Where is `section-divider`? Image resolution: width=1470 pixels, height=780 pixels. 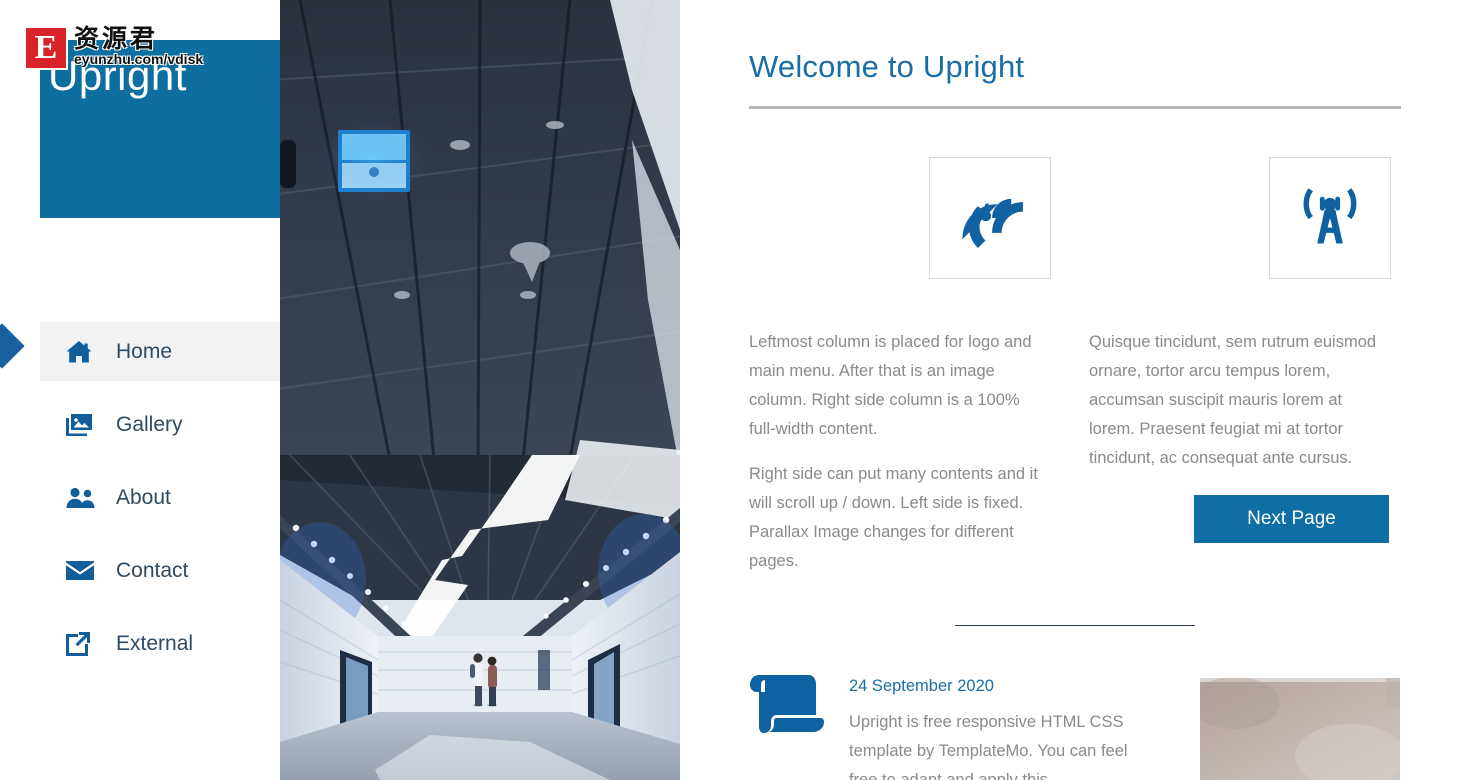
section-divider is located at coordinates (1075, 625).